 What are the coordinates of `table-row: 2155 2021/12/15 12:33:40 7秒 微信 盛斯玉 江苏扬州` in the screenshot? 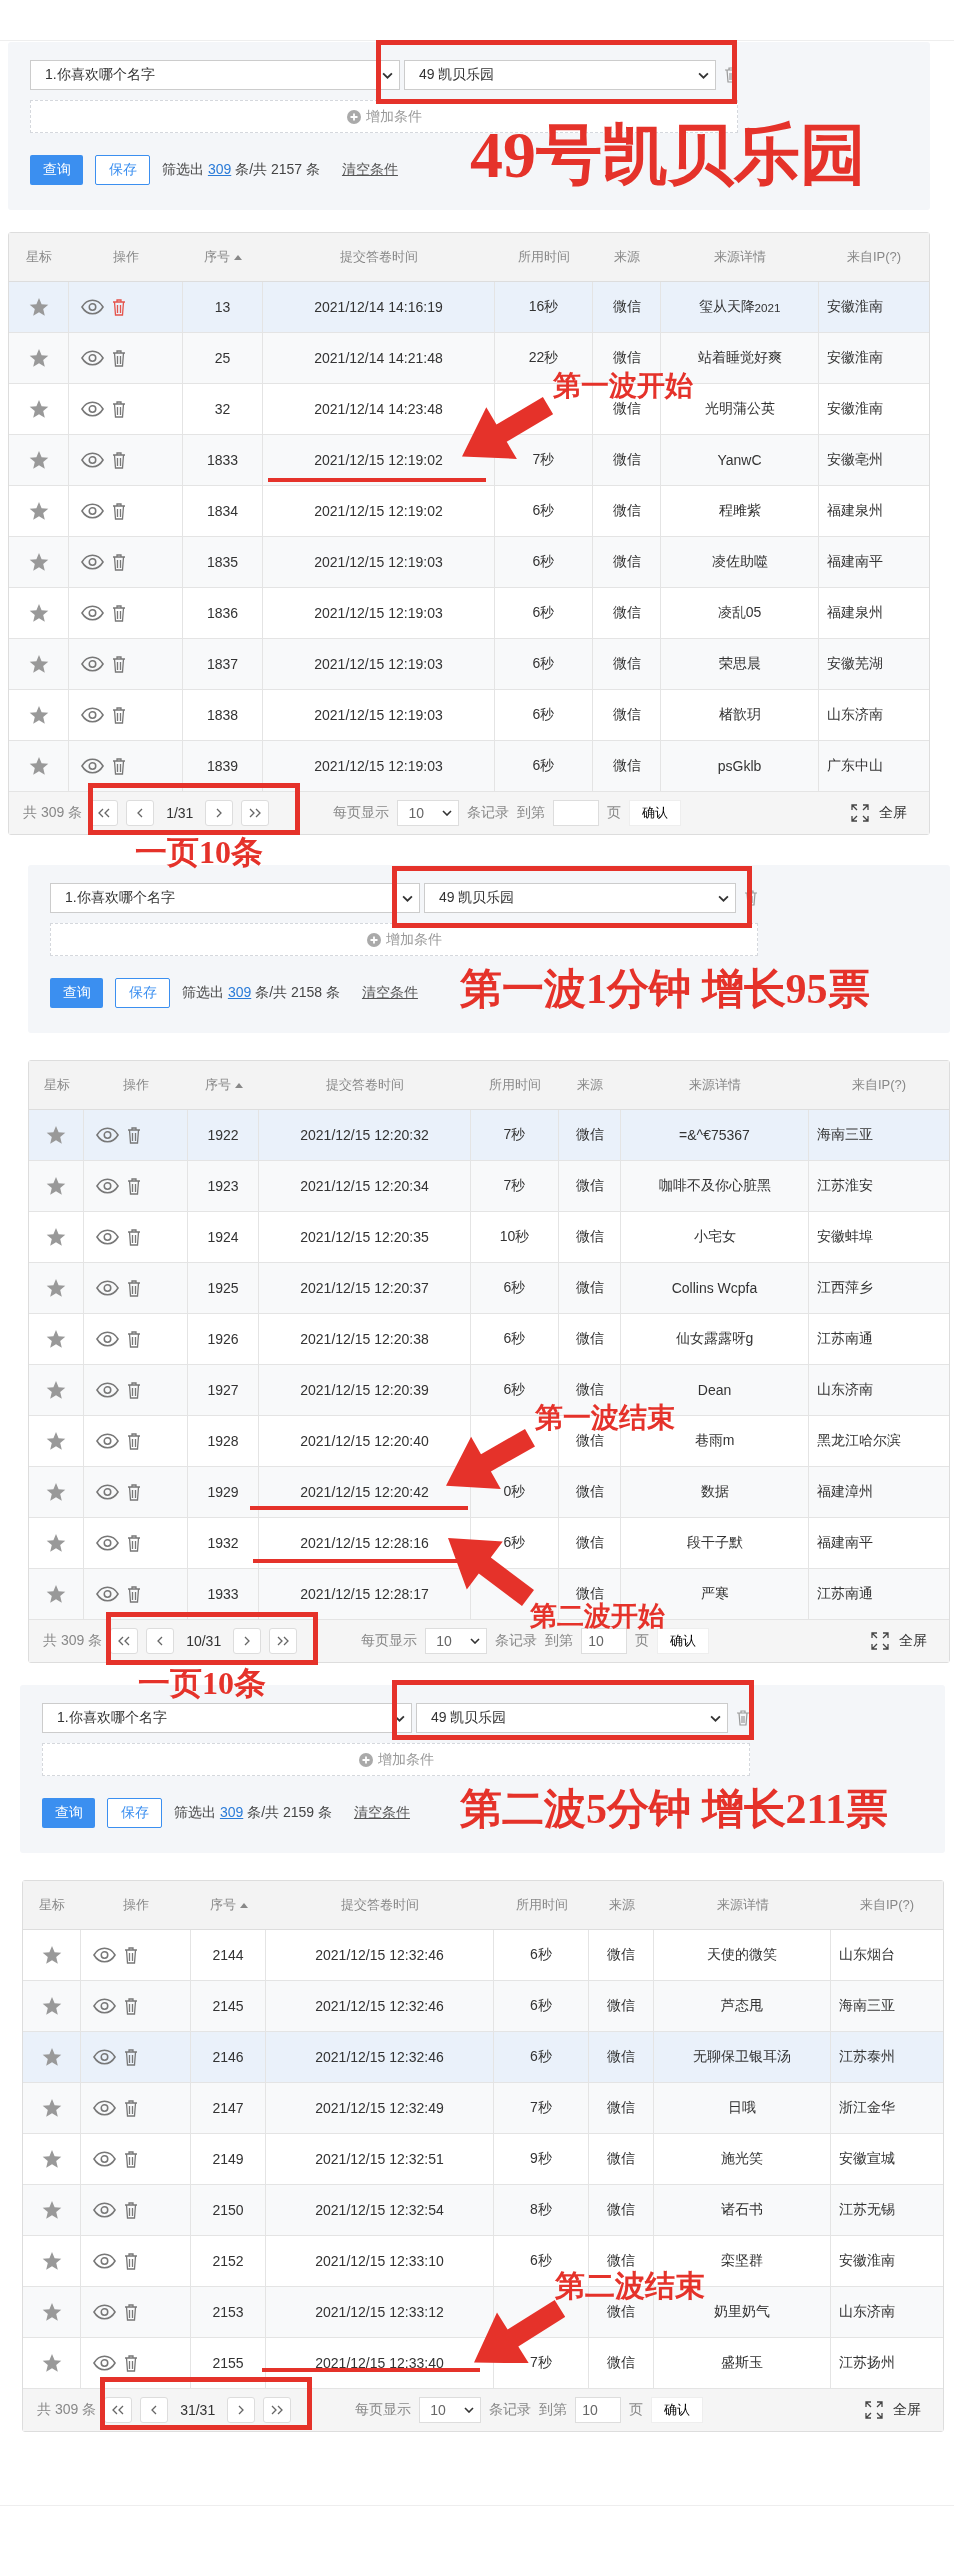 It's located at (483, 2363).